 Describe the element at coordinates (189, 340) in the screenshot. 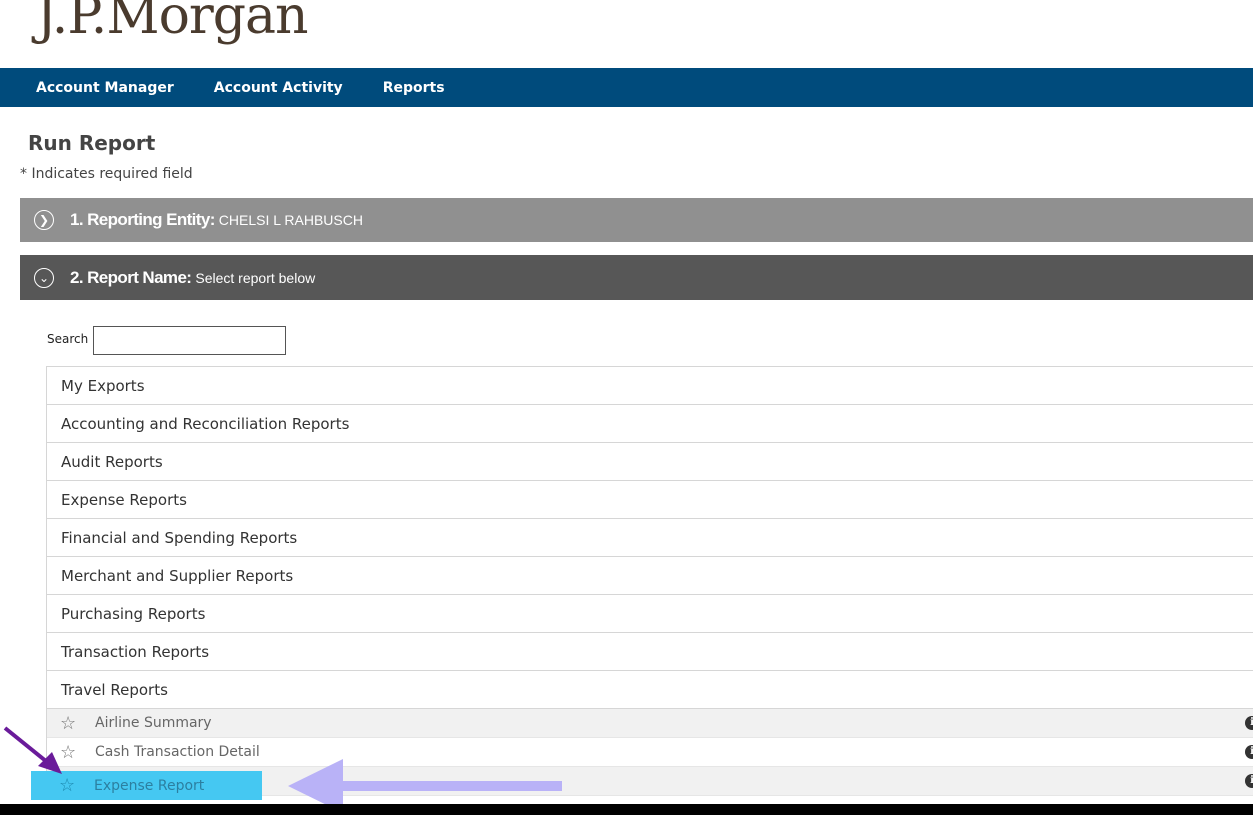

I see `search-input` at that location.